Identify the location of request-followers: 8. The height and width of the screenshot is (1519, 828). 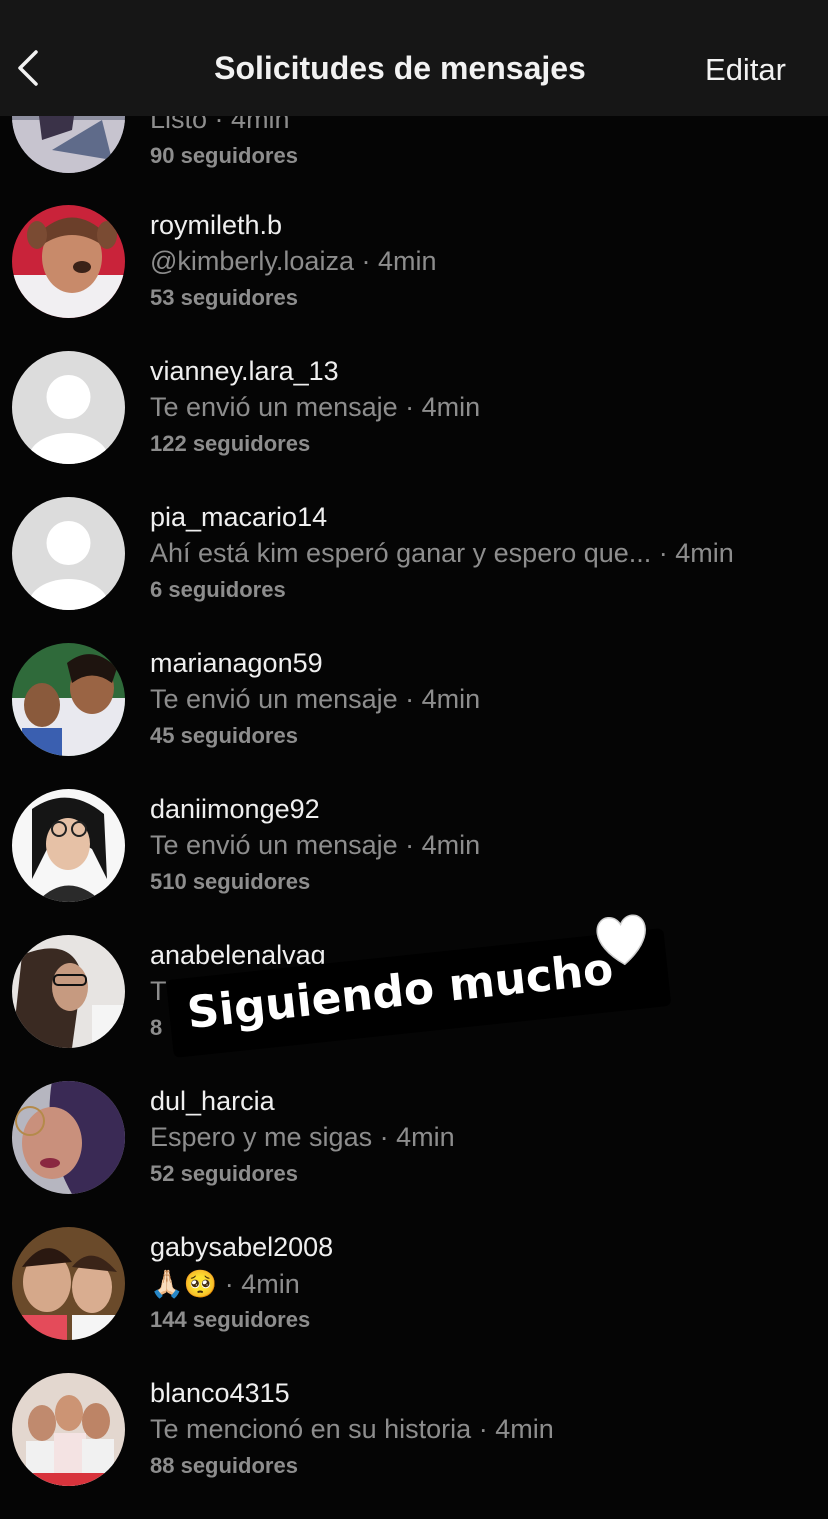
(156, 1027).